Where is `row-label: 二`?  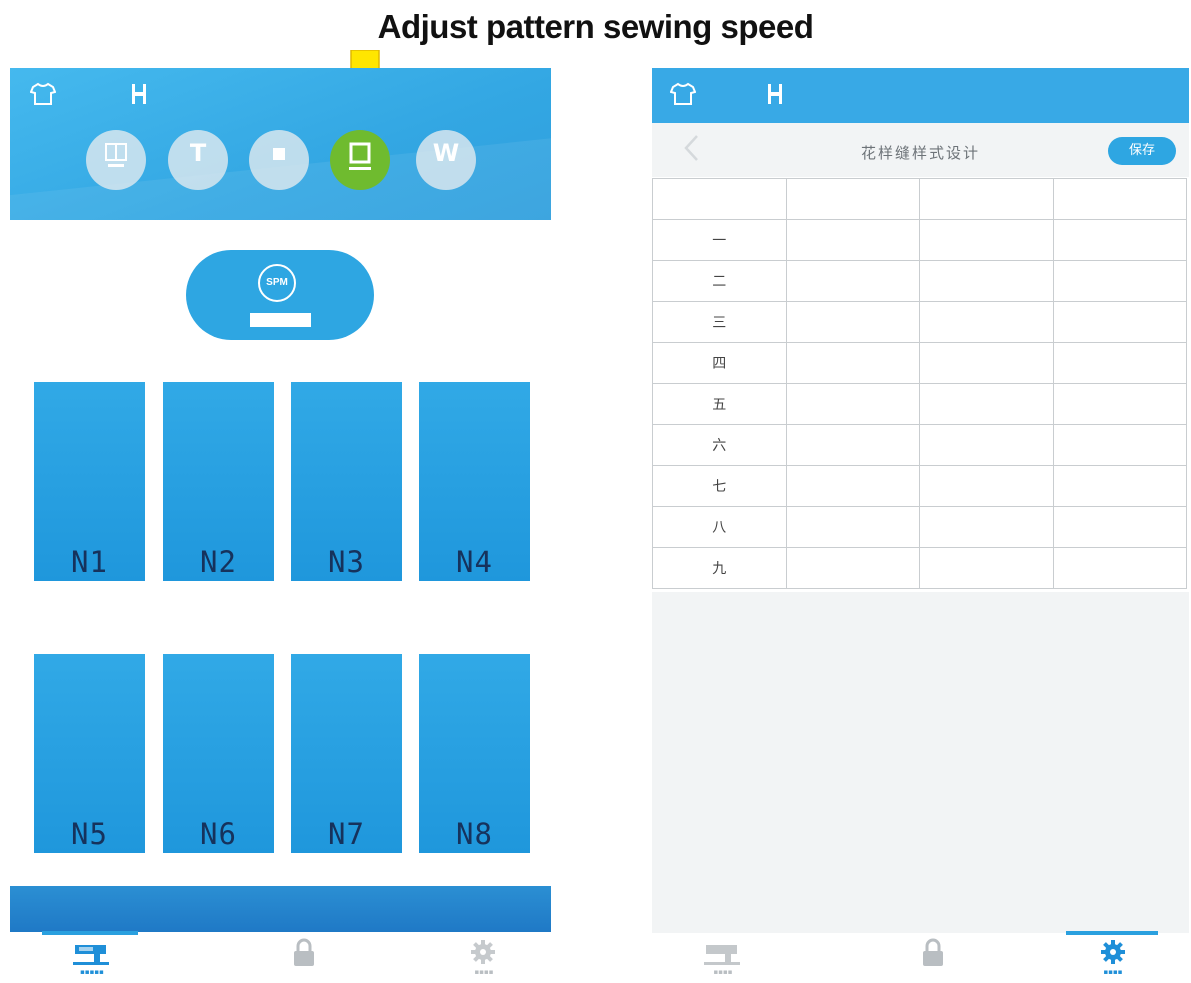 row-label: 二 is located at coordinates (719, 281).